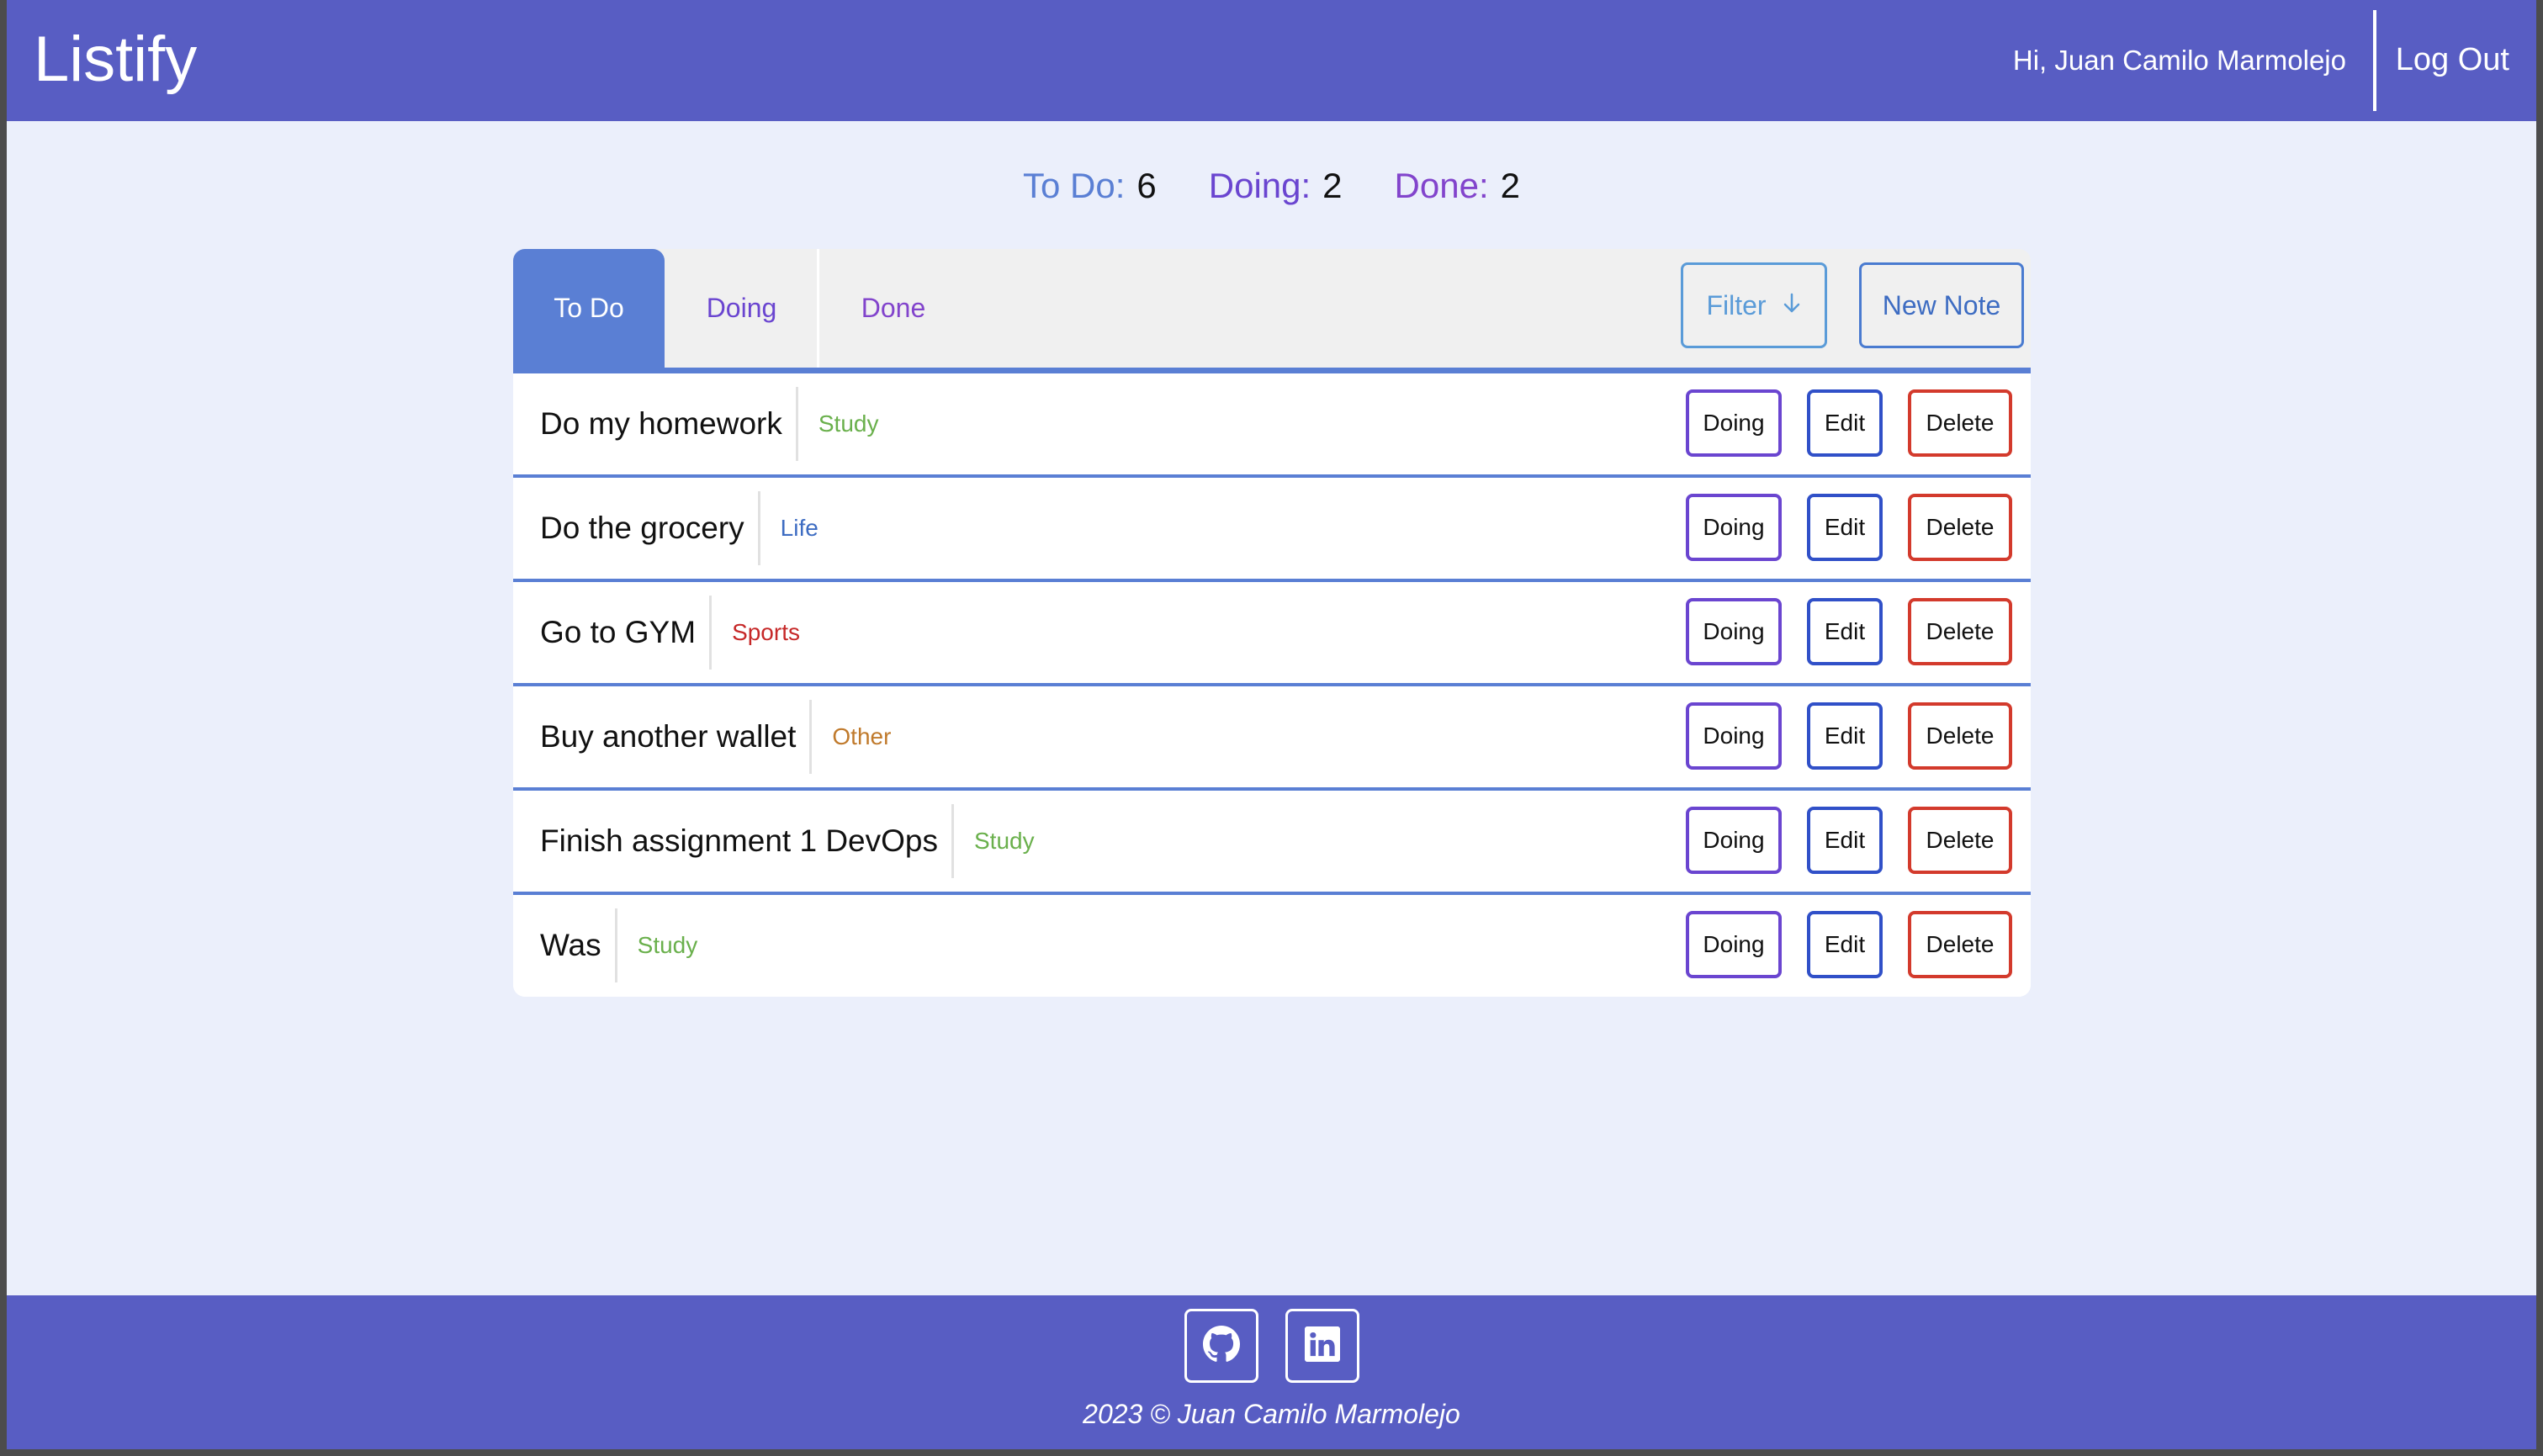 The width and height of the screenshot is (2543, 1456). What do you see at coordinates (1442, 185) in the screenshot?
I see `stat-done-label: Done:` at bounding box center [1442, 185].